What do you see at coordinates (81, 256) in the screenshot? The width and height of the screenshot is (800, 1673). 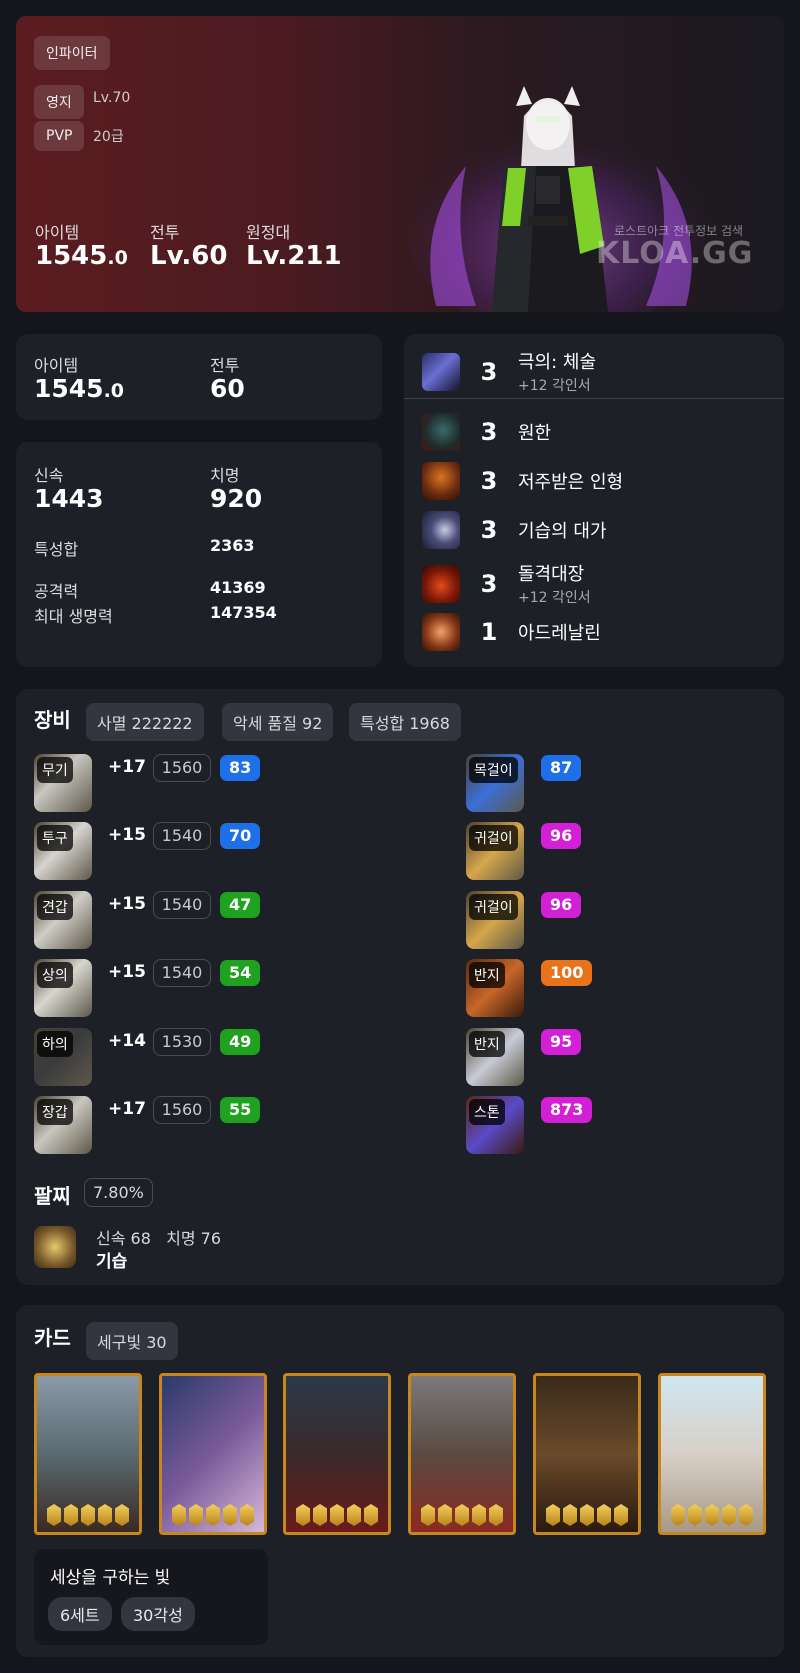 I see `hero-item-value: 1545.0` at bounding box center [81, 256].